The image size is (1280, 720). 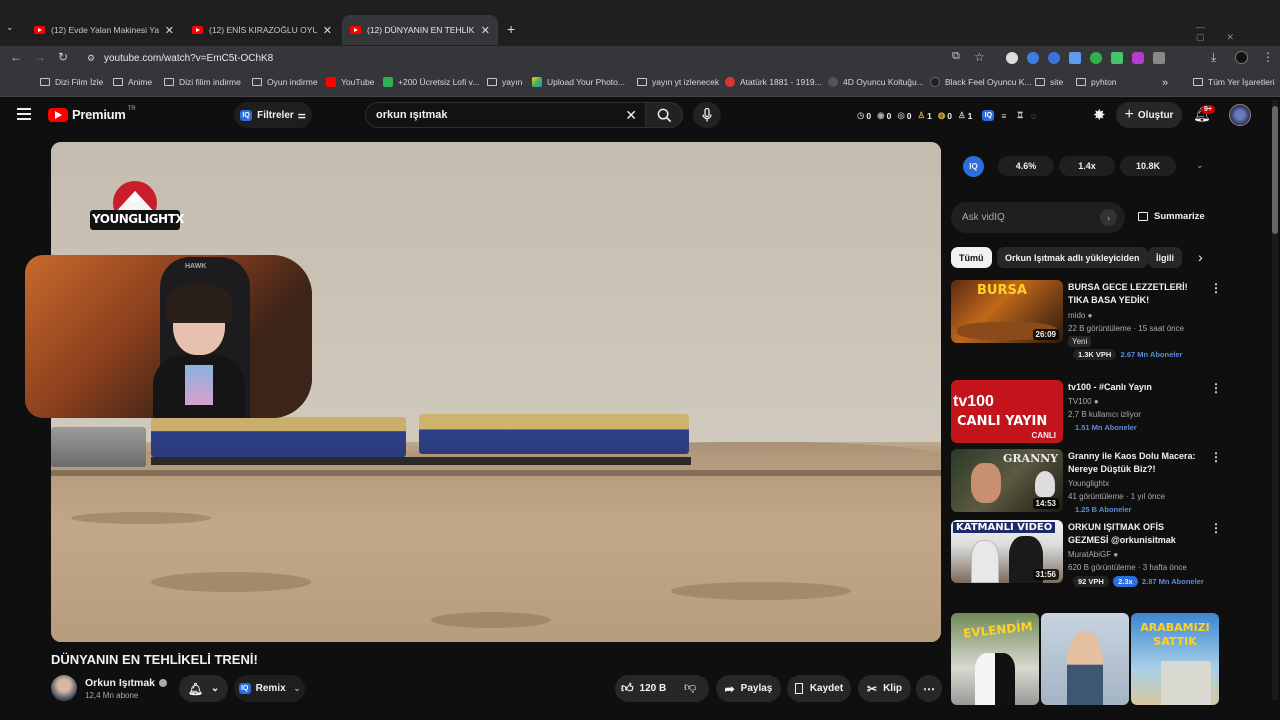 I want to click on extension-gear-icon: ✸, so click(x=1099, y=115).